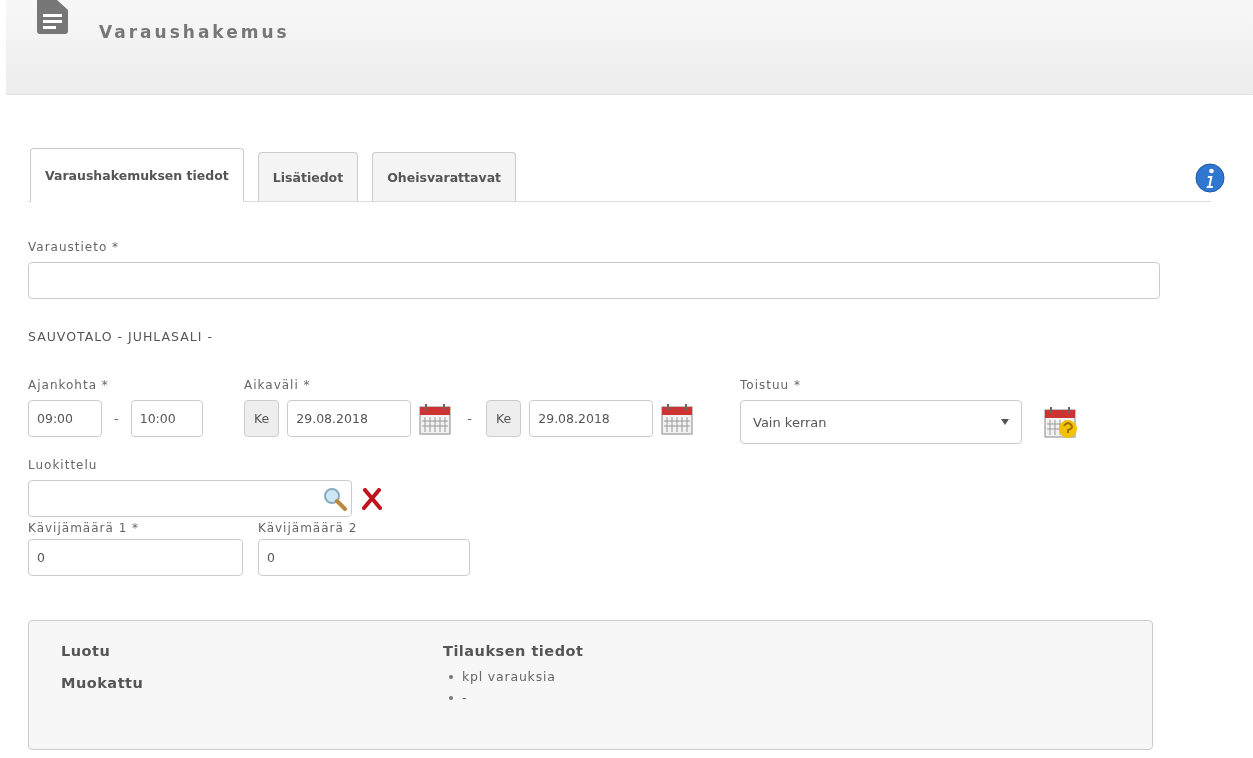  What do you see at coordinates (1210, 178) in the screenshot?
I see `info-icon` at bounding box center [1210, 178].